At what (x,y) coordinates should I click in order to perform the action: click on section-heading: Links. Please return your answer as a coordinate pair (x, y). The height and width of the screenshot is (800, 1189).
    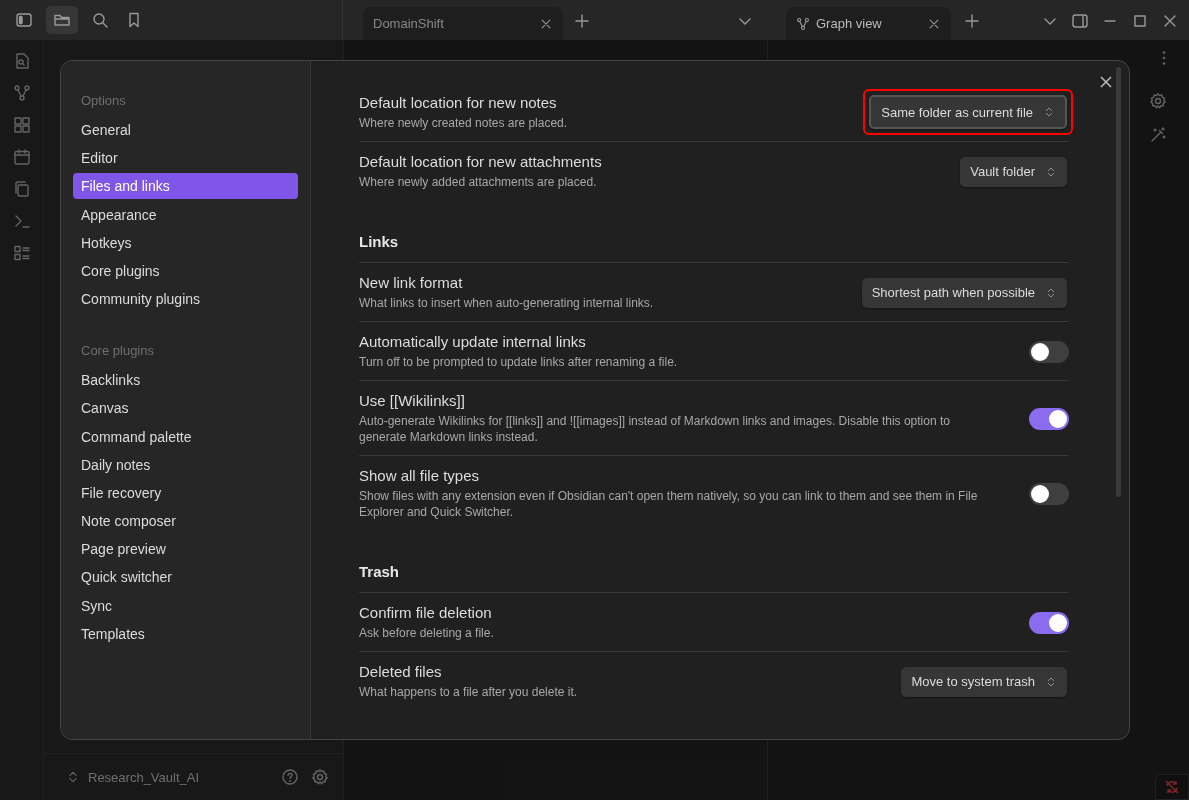
    Looking at the image, I should click on (379, 242).